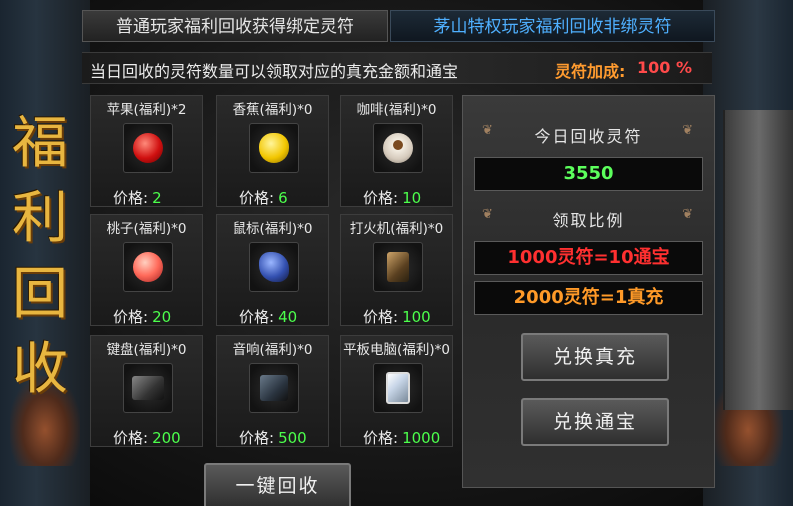 Image resolution: width=793 pixels, height=506 pixels. Describe the element at coordinates (268, 317) in the screenshot. I see `item-price: 价格: 40` at that location.